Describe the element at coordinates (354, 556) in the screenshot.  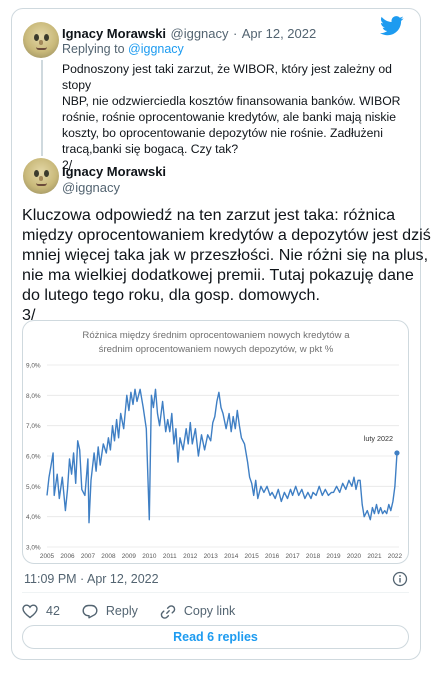
I see `x-tick-label: 2020` at that location.